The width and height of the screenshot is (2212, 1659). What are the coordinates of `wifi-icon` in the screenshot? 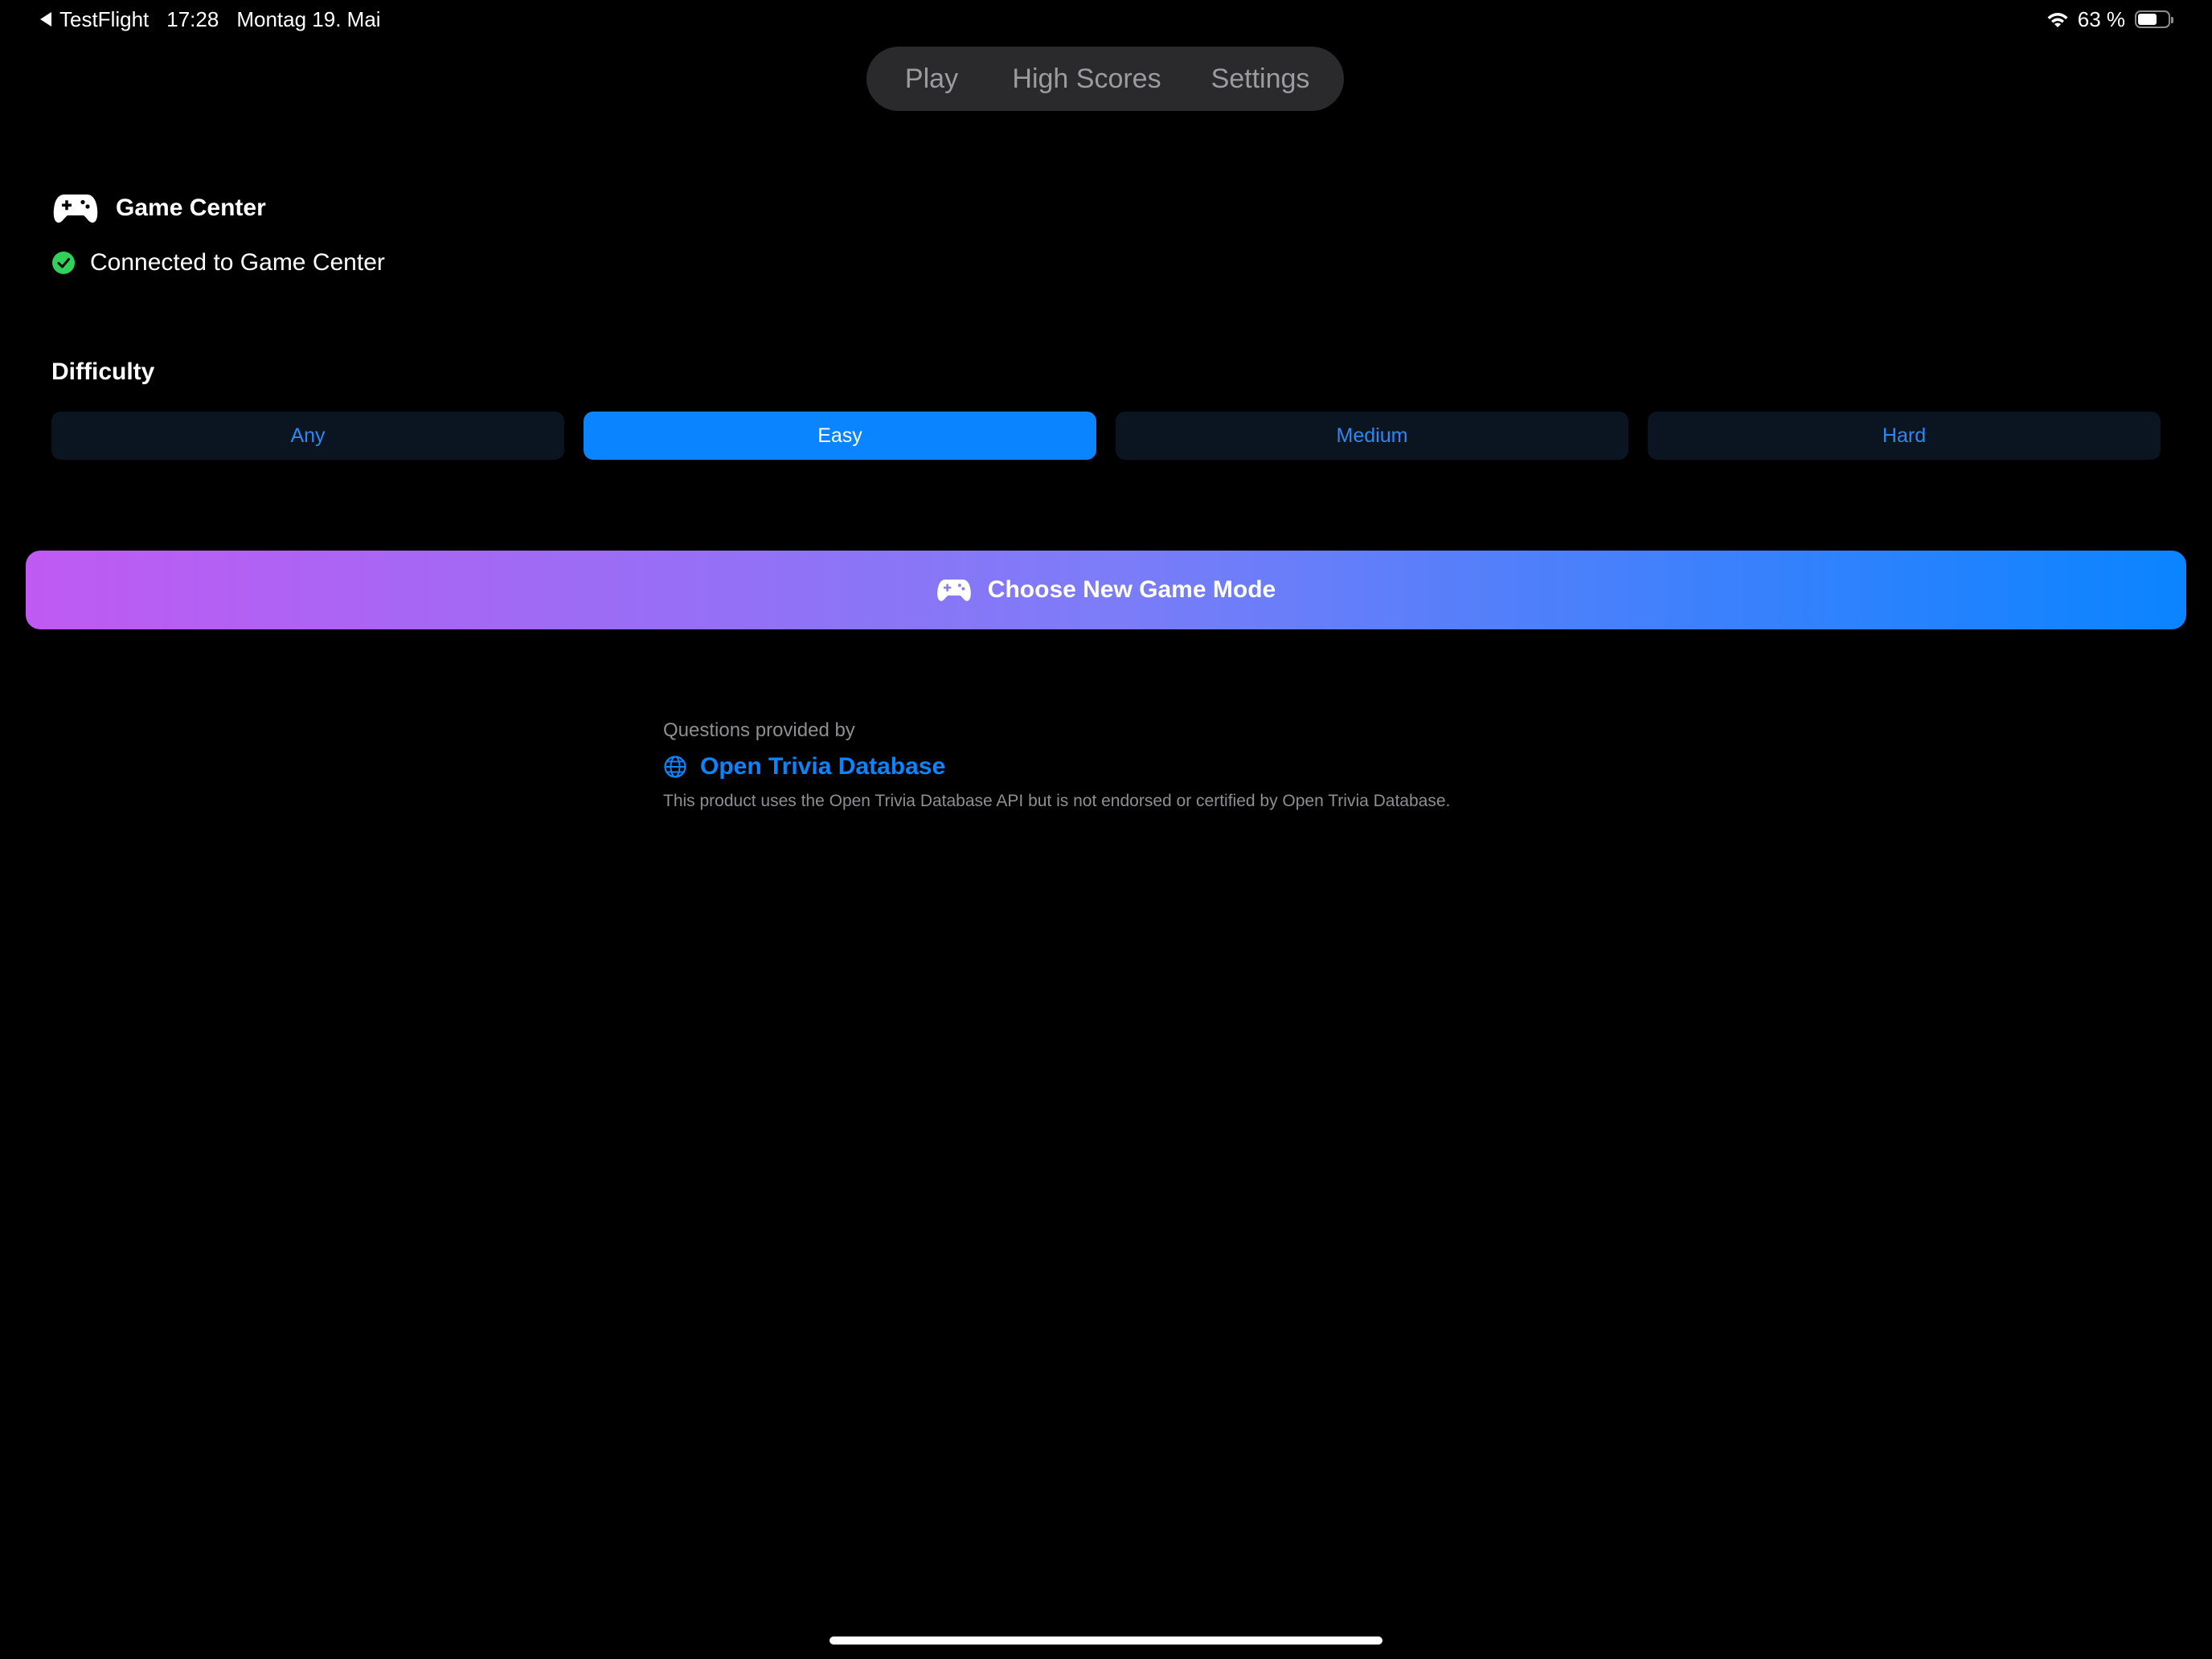 It's located at (2057, 20).